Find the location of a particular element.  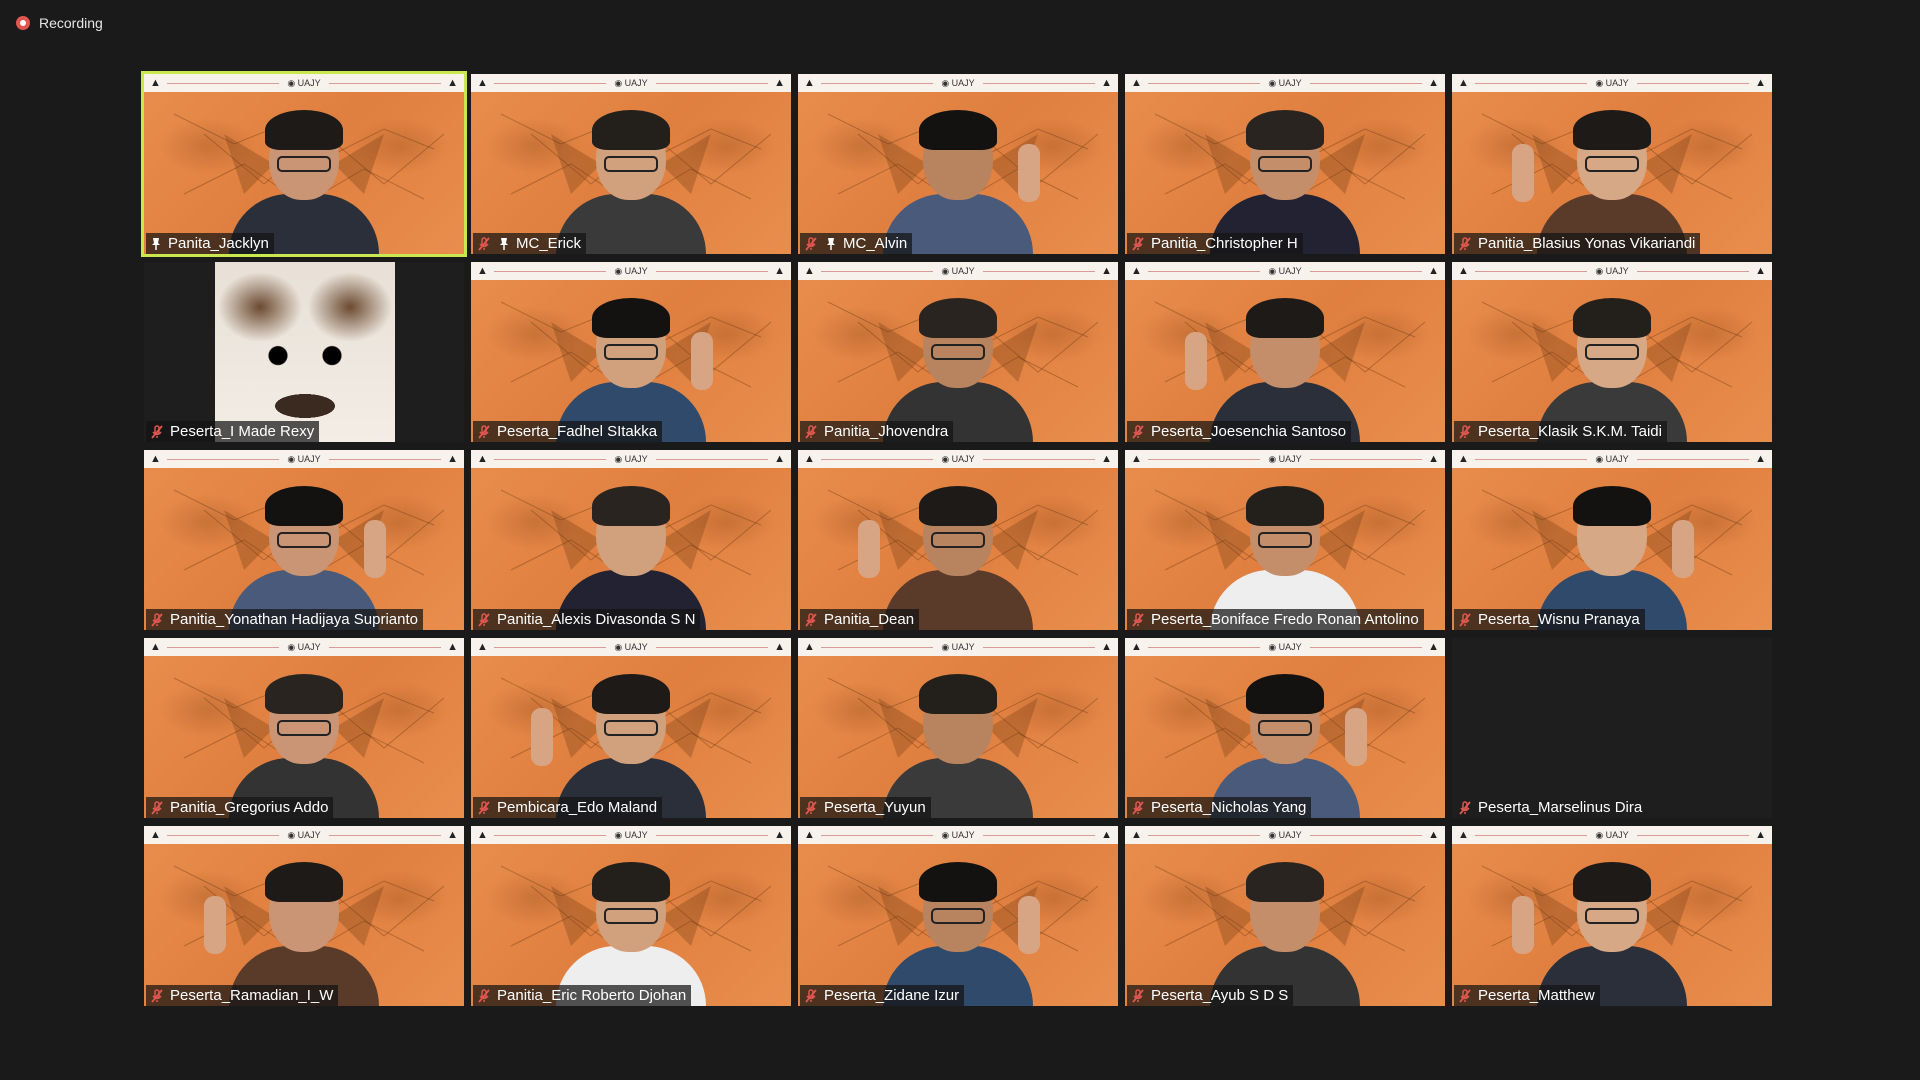

participant-tile: ▲ ◉ UAJY ▲ Panitia_Alexis Divasonda S N is located at coordinates (631, 540).